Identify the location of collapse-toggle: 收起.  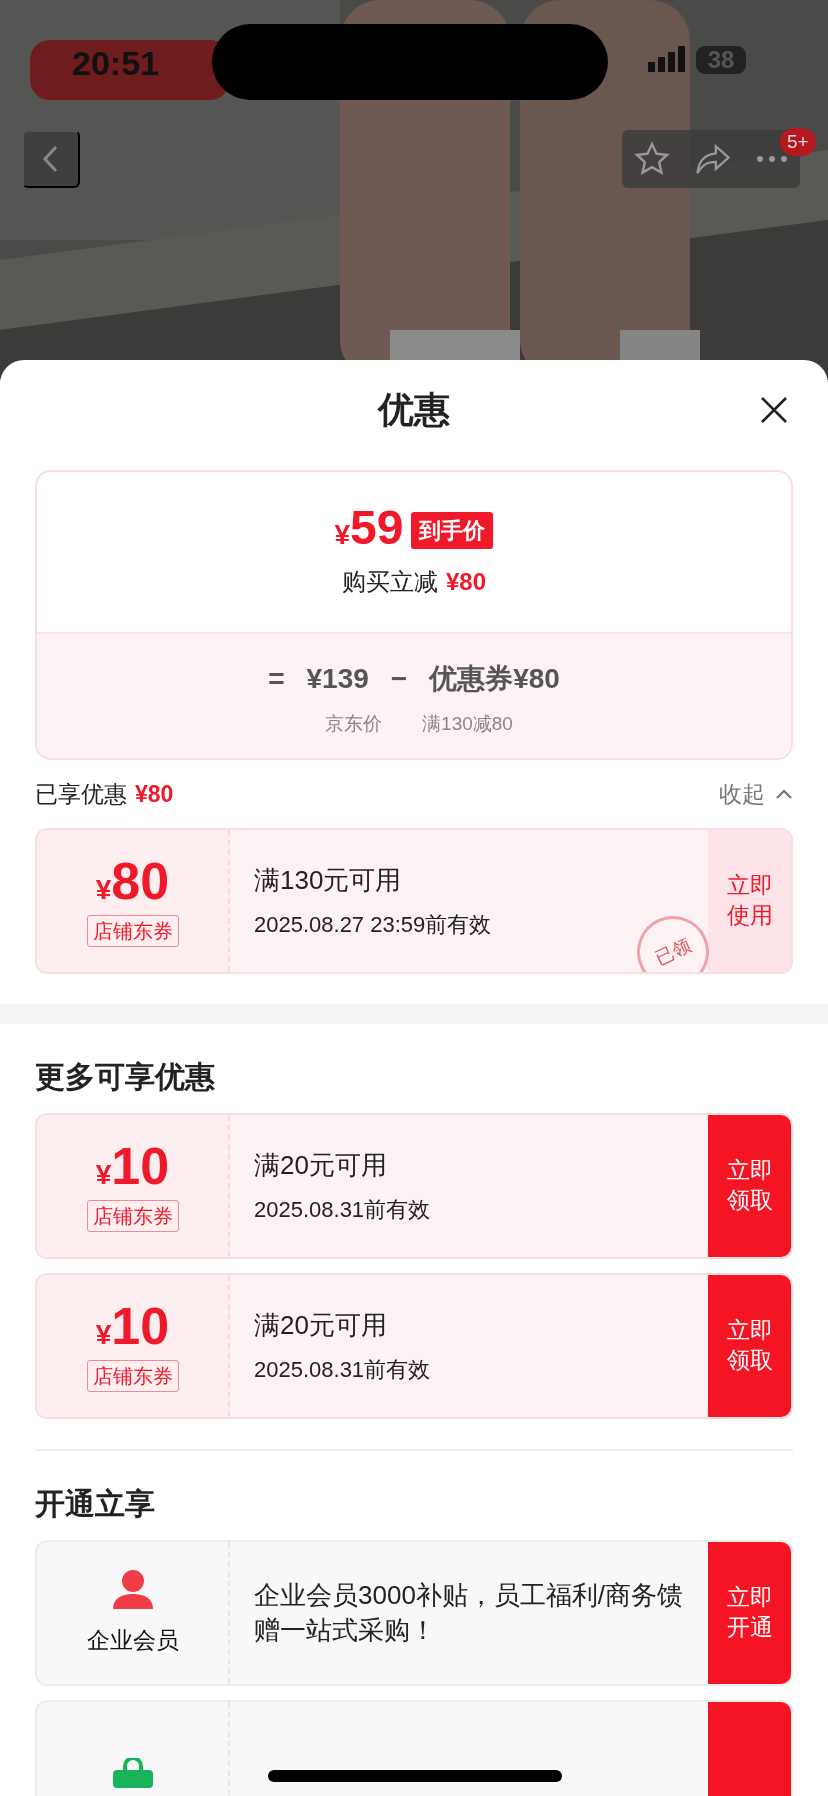
(756, 794).